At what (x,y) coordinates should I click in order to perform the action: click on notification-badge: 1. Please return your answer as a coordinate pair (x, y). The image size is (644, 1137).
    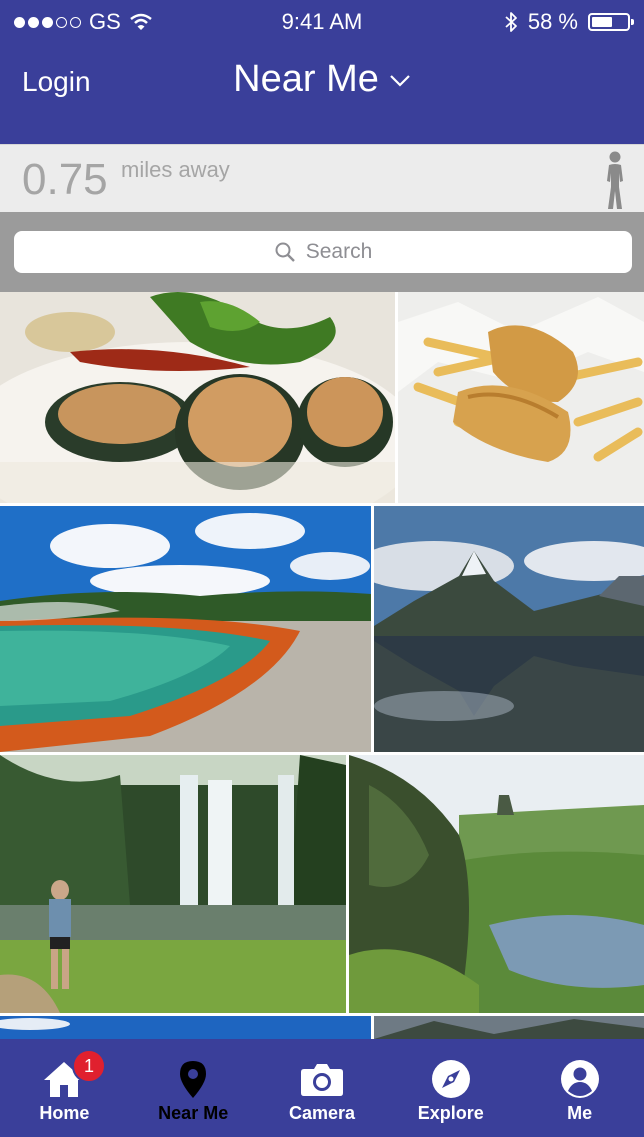
    Looking at the image, I should click on (89, 1066).